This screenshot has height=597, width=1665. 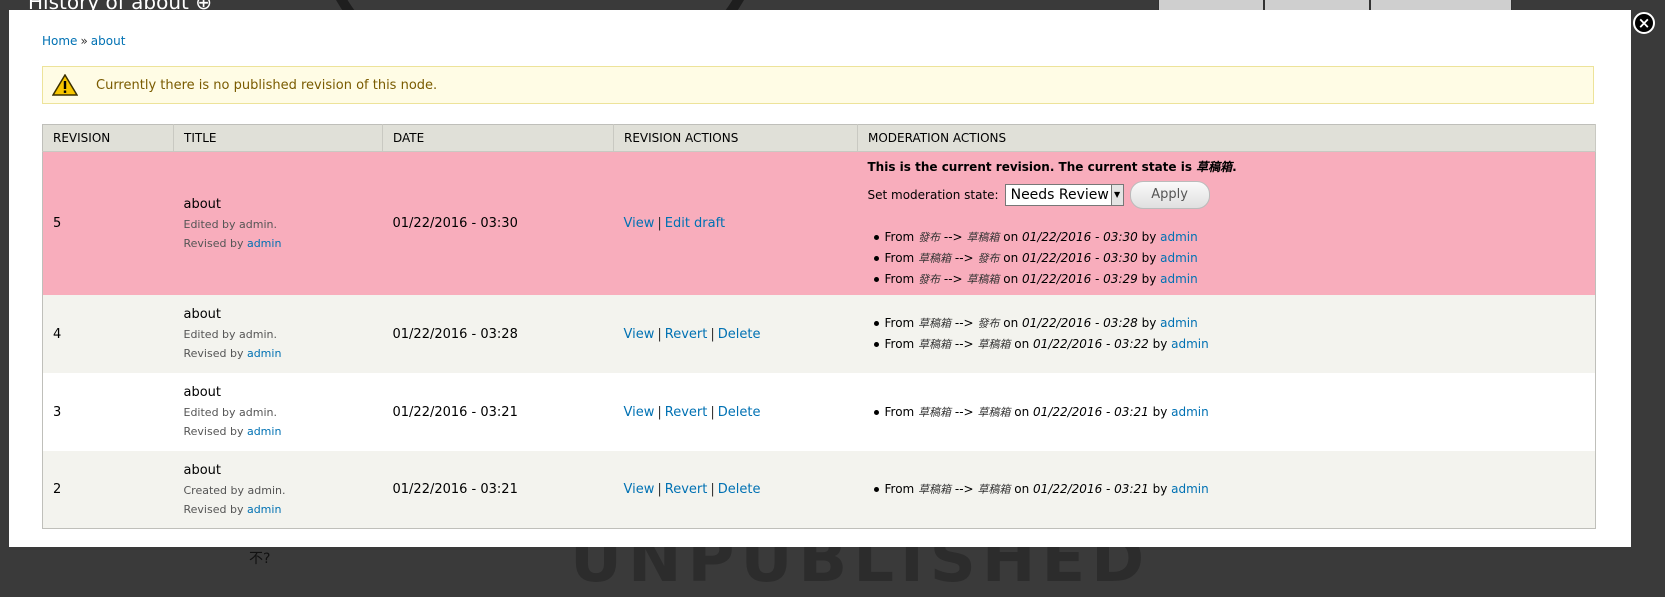 I want to click on breadcrumb: Home» about, so click(x=83, y=41).